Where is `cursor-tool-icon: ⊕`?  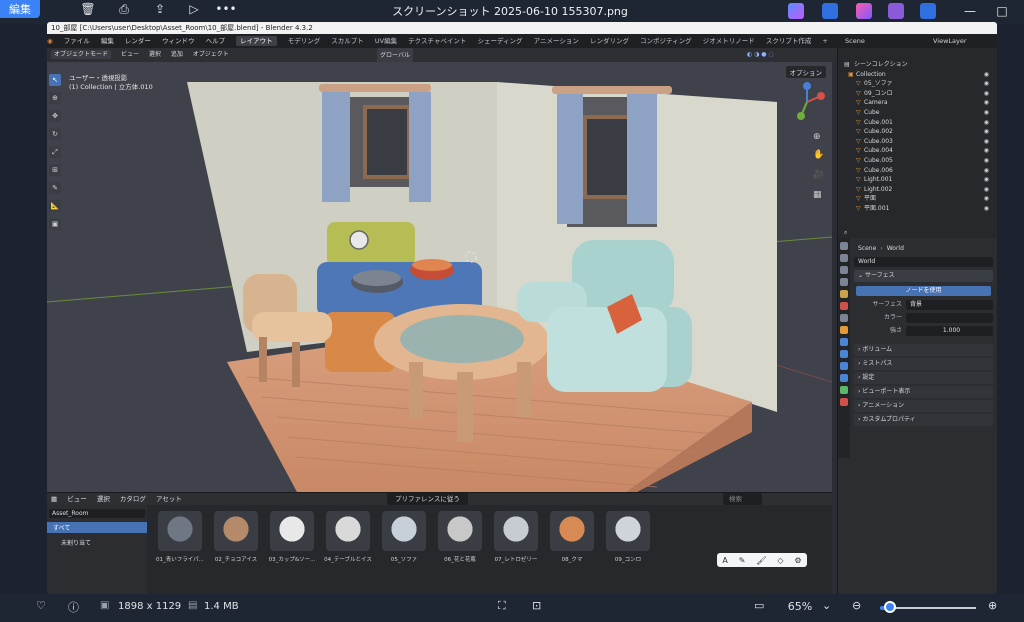
cursor-tool-icon: ⊕ is located at coordinates (55, 98).